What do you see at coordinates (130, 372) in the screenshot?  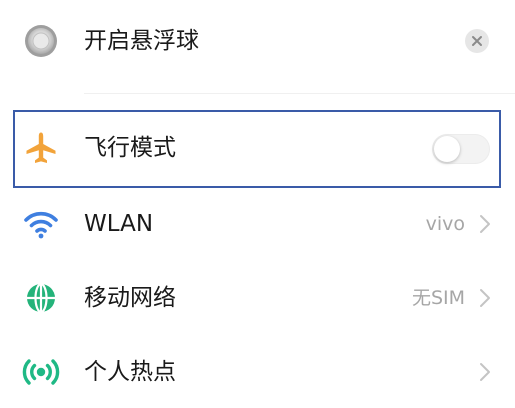 I see `hotspot-label: 个人热点` at bounding box center [130, 372].